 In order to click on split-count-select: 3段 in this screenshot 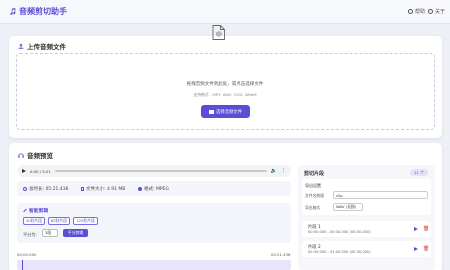, I will do `click(50, 233)`.